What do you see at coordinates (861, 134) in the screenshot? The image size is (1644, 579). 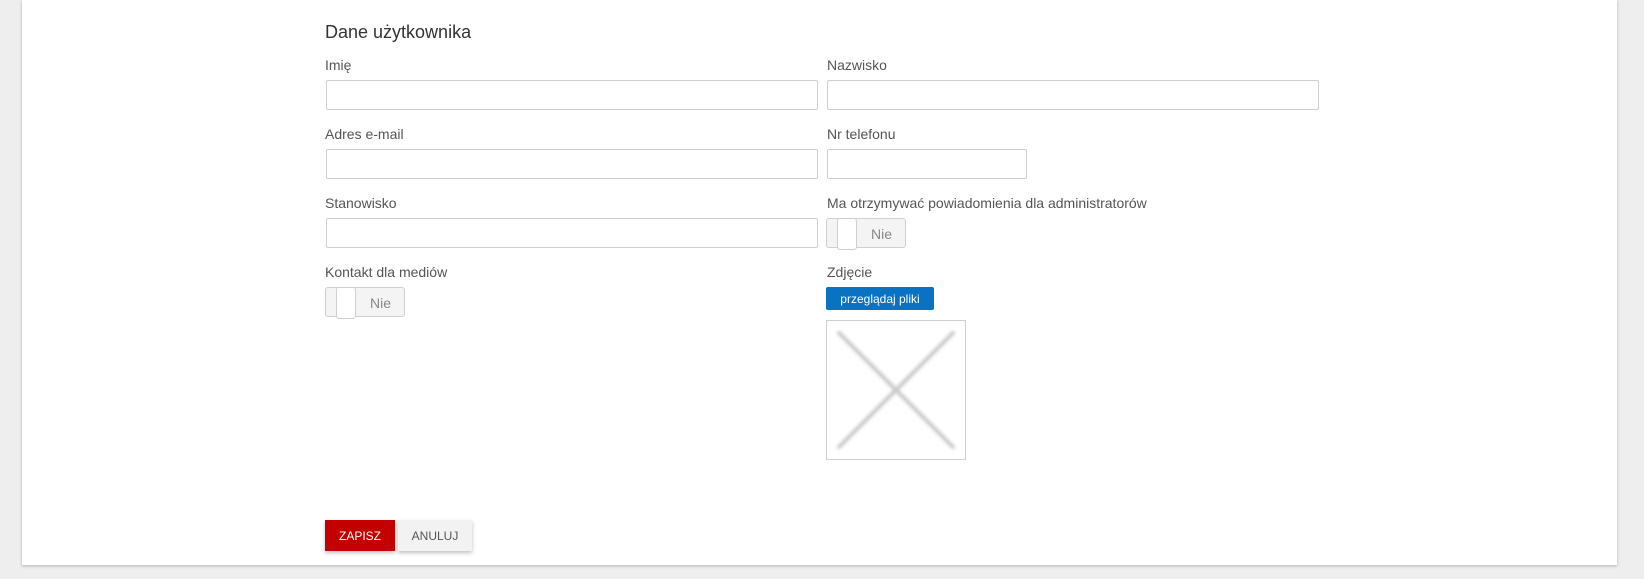 I see `phone-label: Nr telefonu` at bounding box center [861, 134].